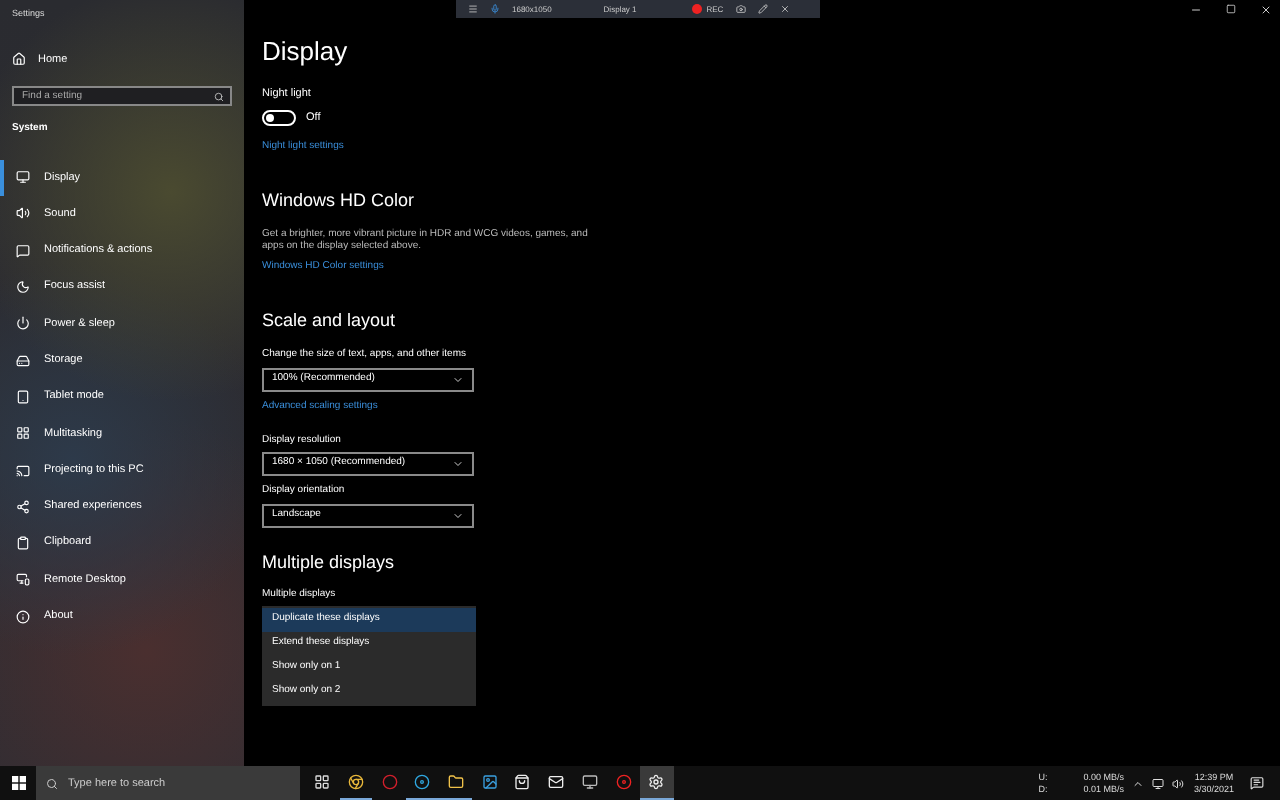  Describe the element at coordinates (1257, 783) in the screenshot. I see `notification-icon` at that location.